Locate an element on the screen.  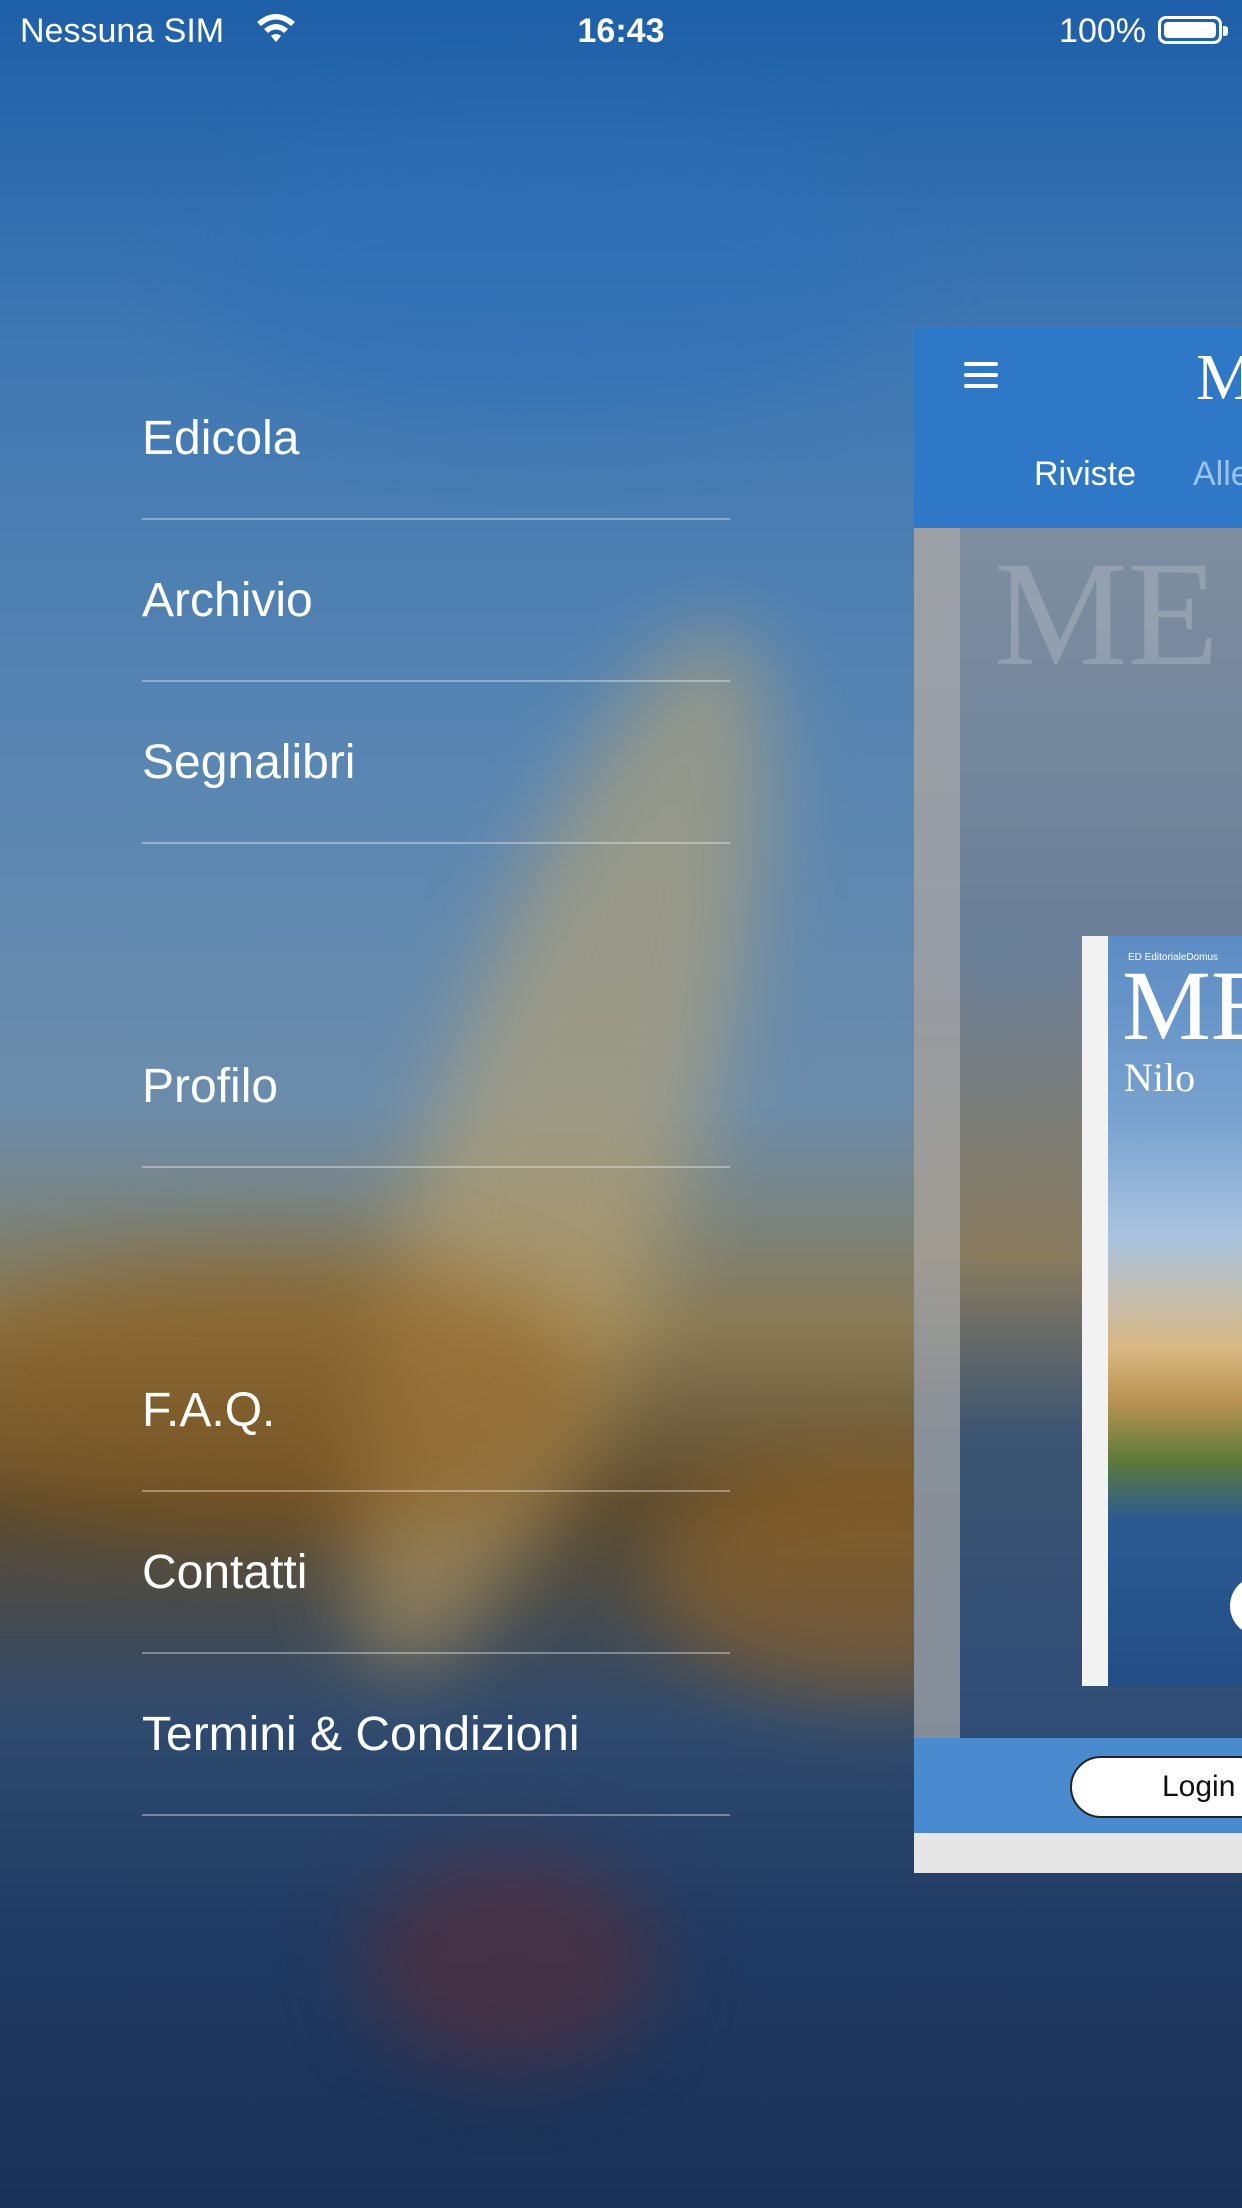
menu-item-label: Contatti is located at coordinates (225, 1572).